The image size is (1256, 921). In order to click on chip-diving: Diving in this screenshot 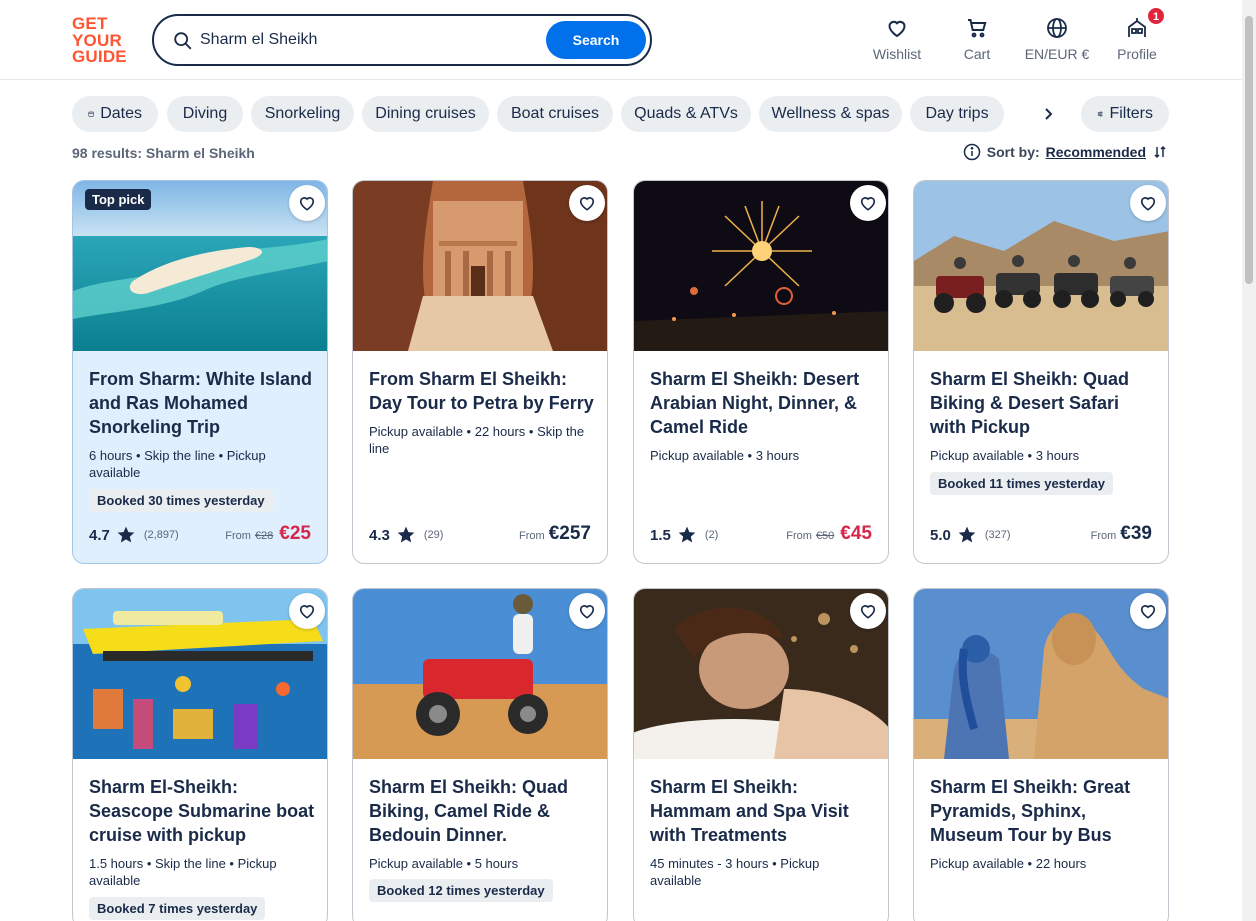, I will do `click(205, 114)`.